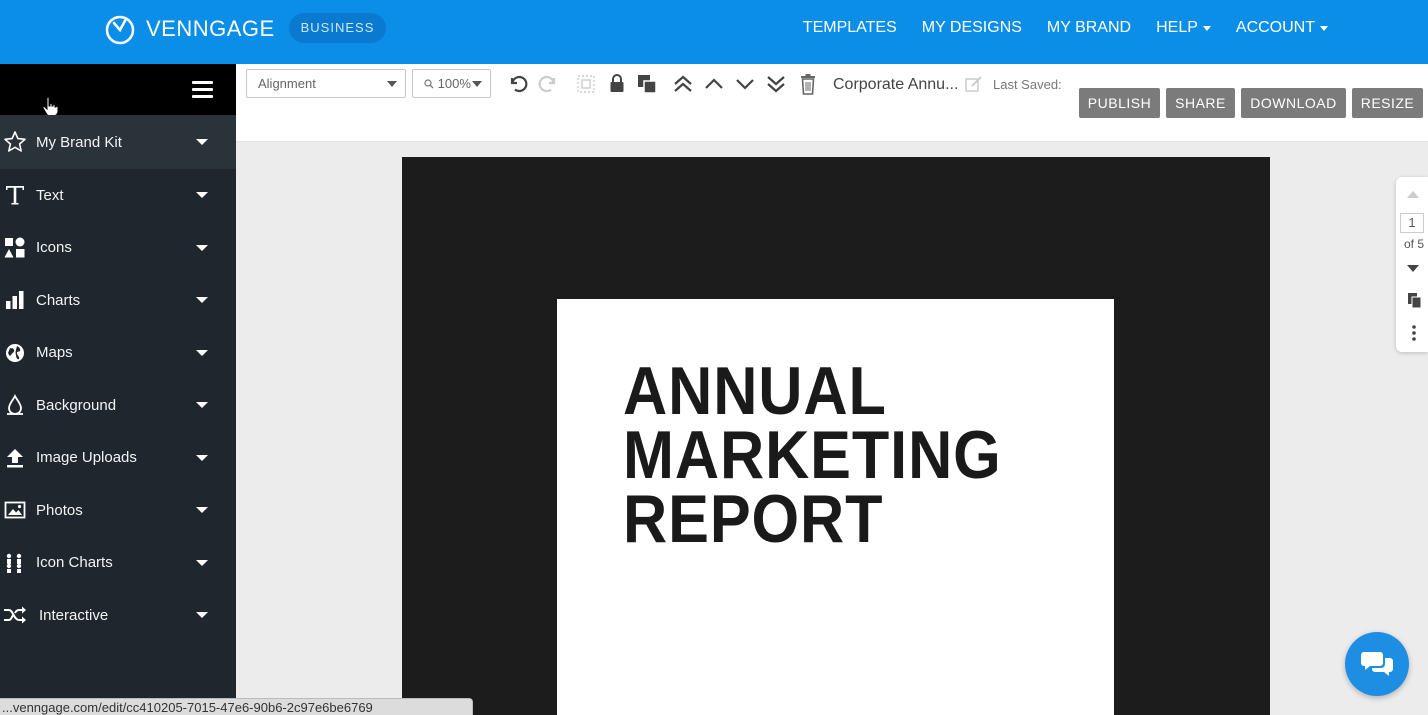 The width and height of the screenshot is (1428, 715). I want to click on last-saved-label: Last Saved:, so click(1027, 84).